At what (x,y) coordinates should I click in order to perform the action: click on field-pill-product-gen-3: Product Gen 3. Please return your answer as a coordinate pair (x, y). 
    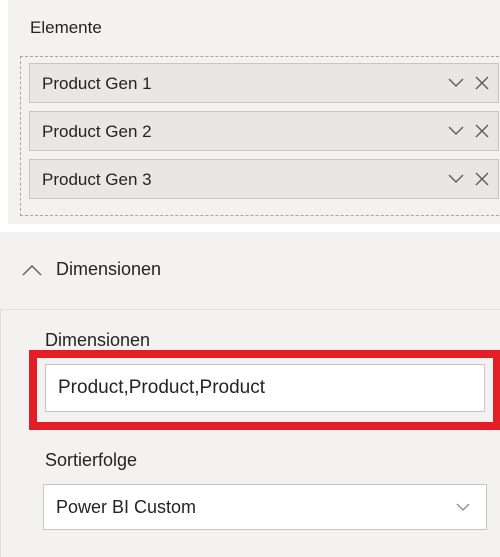
    Looking at the image, I should click on (264, 179).